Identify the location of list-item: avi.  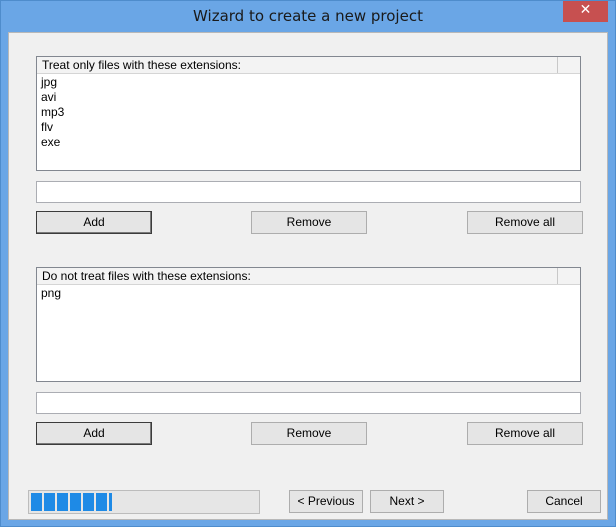
(52, 97).